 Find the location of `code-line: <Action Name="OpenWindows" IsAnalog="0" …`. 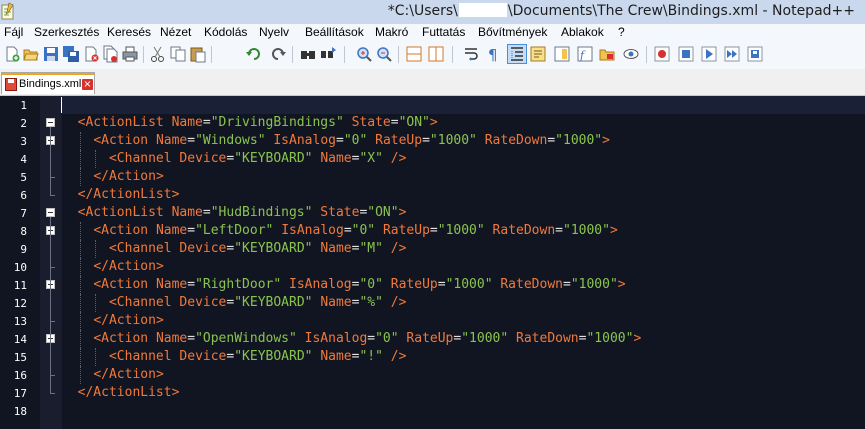

code-line: <Action Name="OpenWindows" IsAnalog="0" … is located at coordinates (351, 339).